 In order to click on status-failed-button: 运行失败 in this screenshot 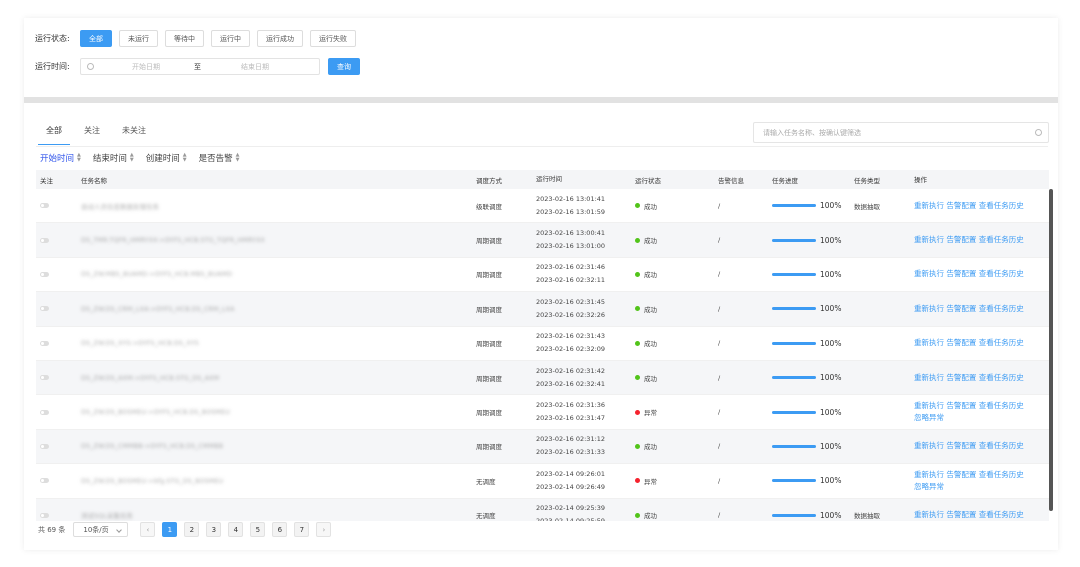, I will do `click(333, 38)`.